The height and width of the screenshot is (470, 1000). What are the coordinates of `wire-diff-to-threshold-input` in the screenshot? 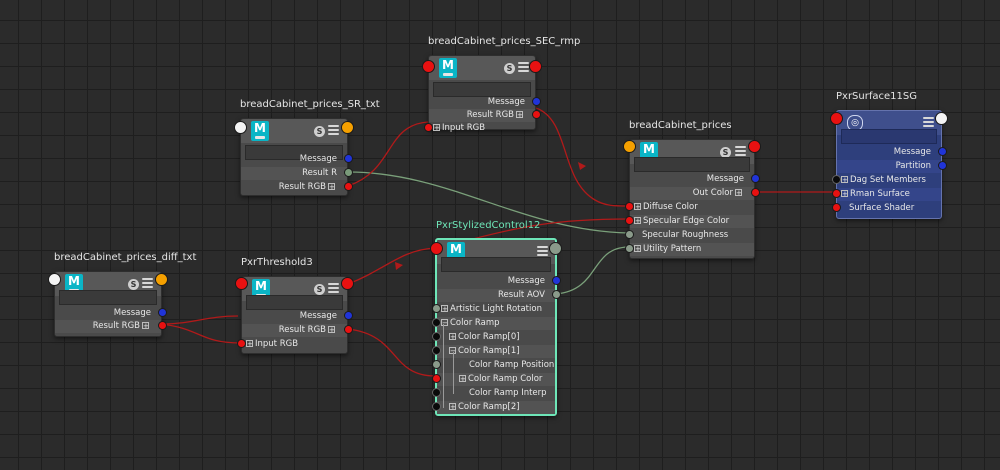 It's located at (200, 333).